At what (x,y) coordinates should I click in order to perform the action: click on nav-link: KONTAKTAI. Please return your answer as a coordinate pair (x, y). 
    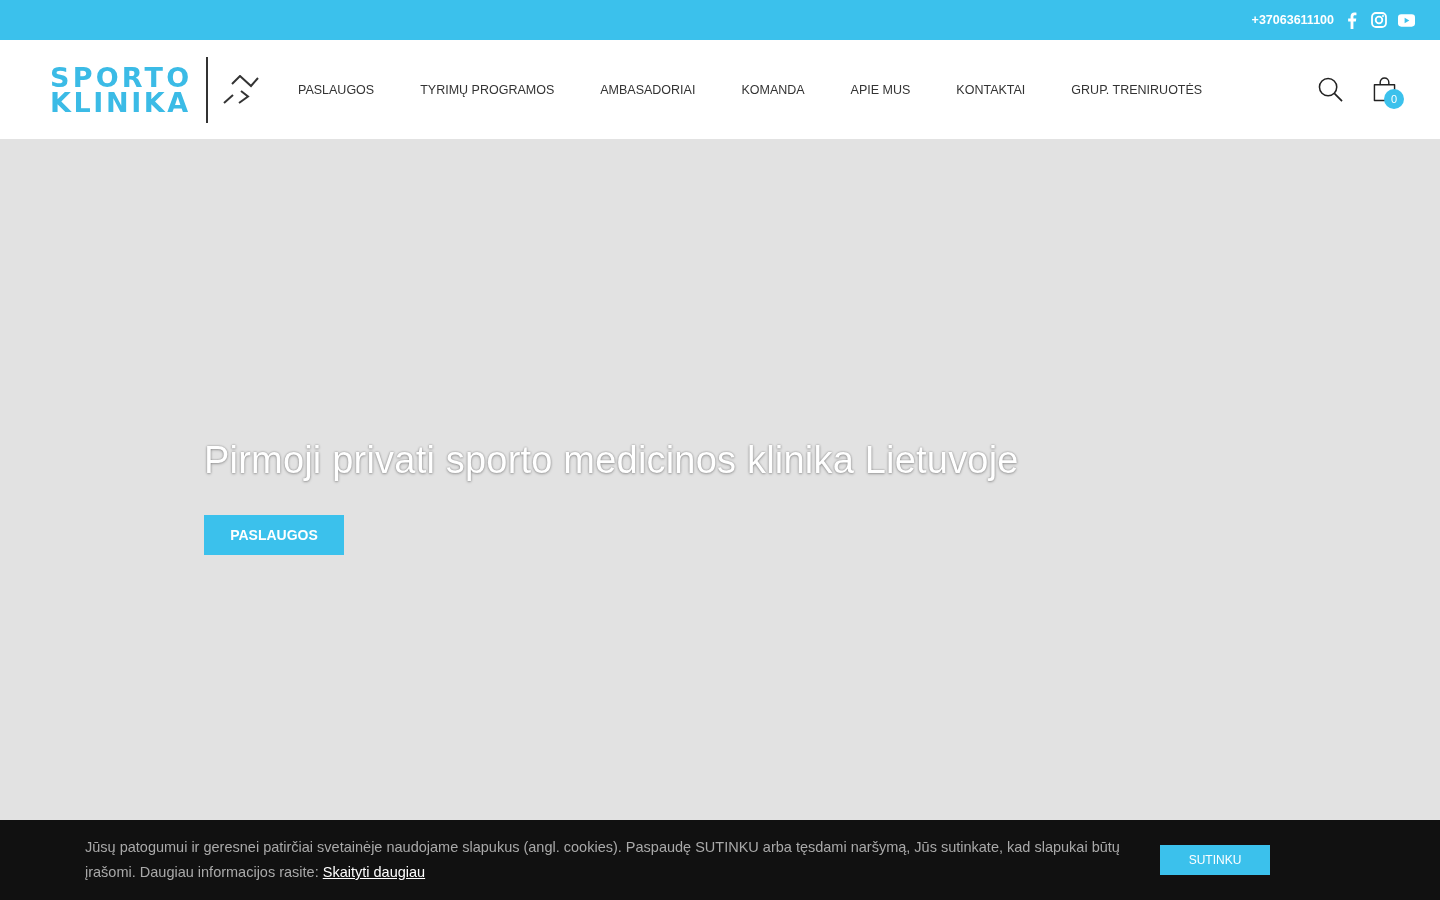
    Looking at the image, I should click on (991, 89).